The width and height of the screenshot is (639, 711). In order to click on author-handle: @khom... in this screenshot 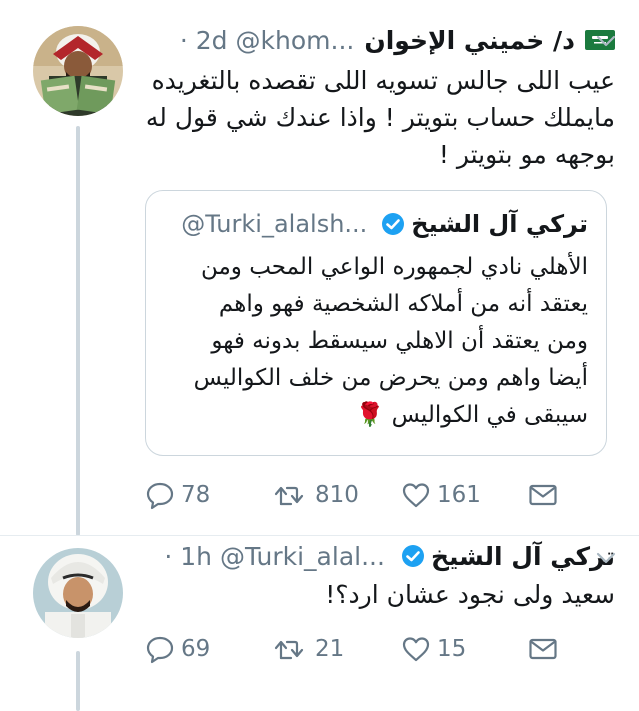, I will do `click(295, 40)`.